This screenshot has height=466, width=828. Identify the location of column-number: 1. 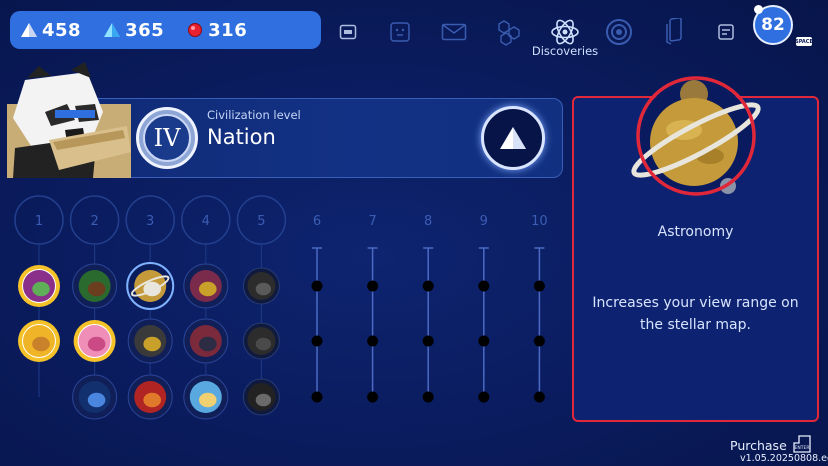
(39, 221).